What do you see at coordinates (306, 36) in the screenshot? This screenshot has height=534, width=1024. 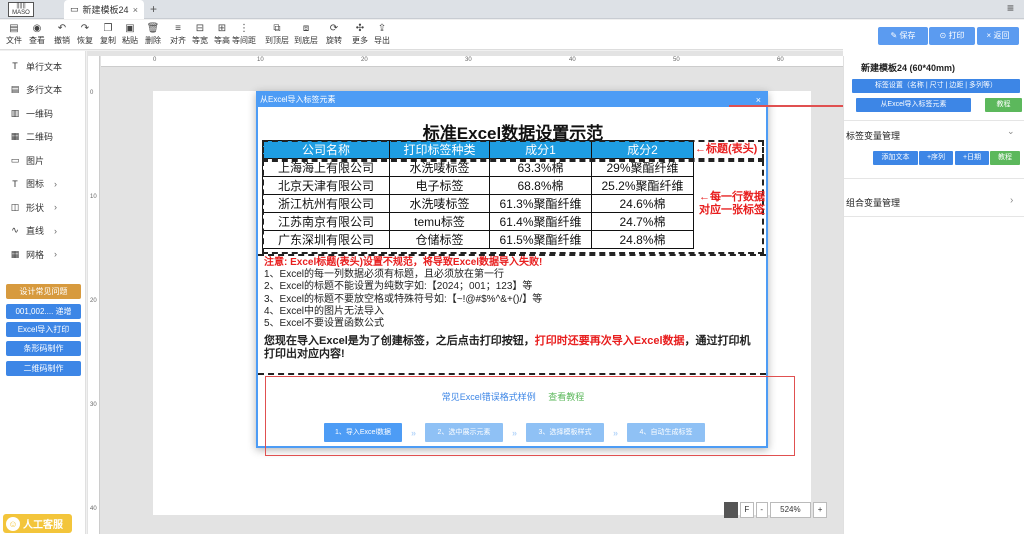 I see `toolbar-send-back-button: ⧈ 到底层` at bounding box center [306, 36].